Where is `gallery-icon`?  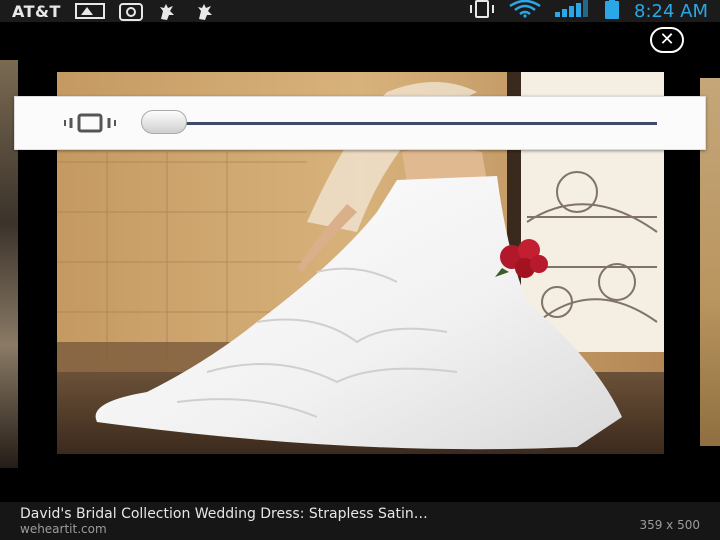 gallery-icon is located at coordinates (89, 11).